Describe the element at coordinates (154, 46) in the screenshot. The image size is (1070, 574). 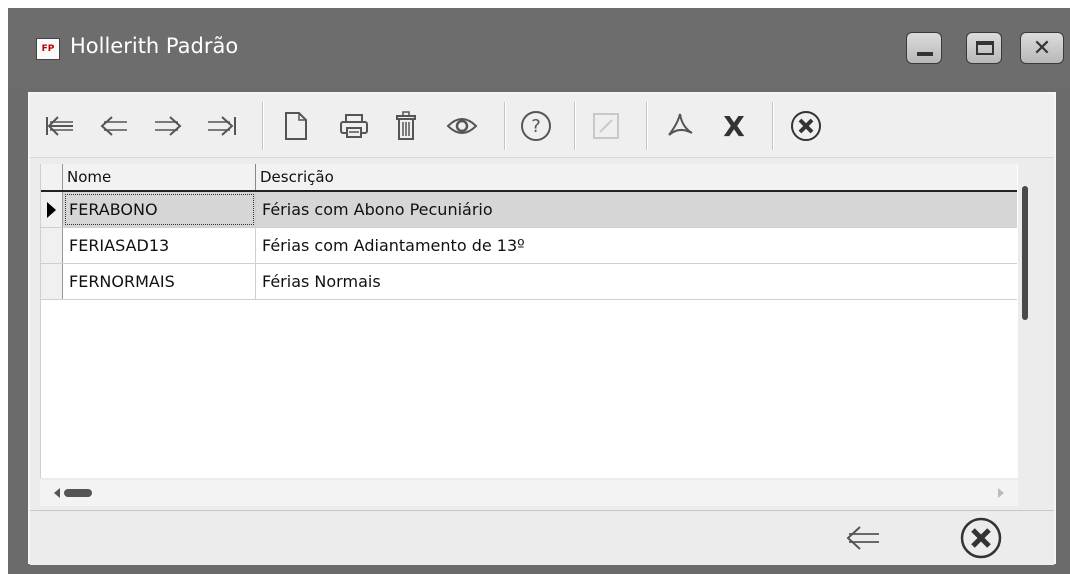
I see `window-title: Hollerith Padrão` at that location.